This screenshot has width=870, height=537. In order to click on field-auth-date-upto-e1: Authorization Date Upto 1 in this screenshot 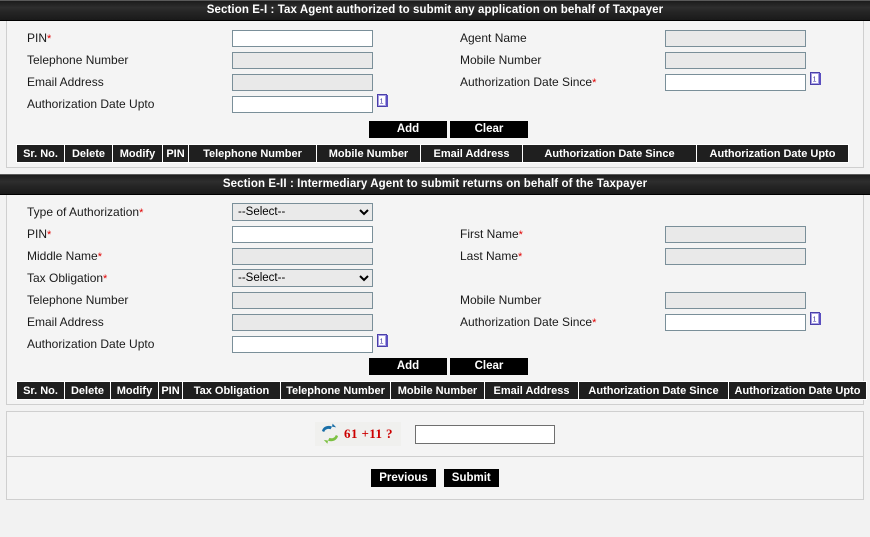, I will do `click(234, 103)`.